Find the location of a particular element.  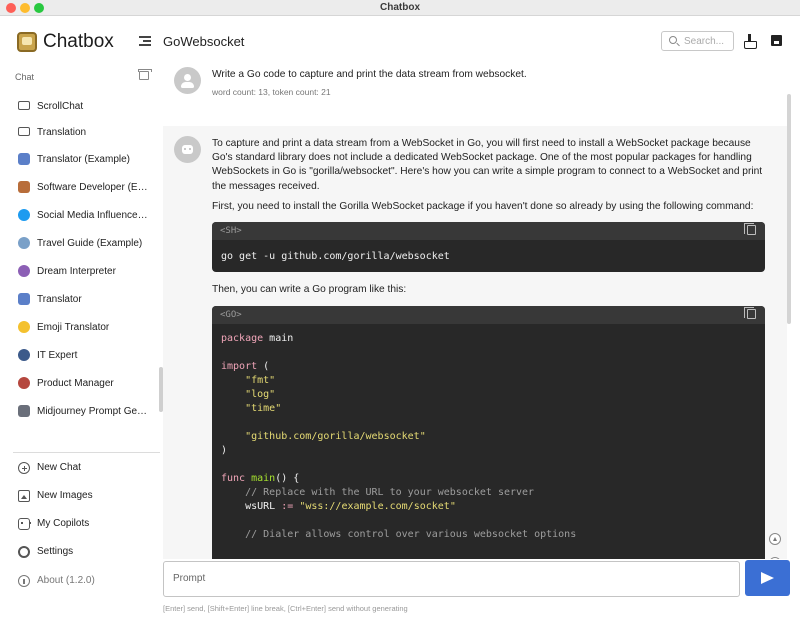

sidebar-divider is located at coordinates (86, 452).